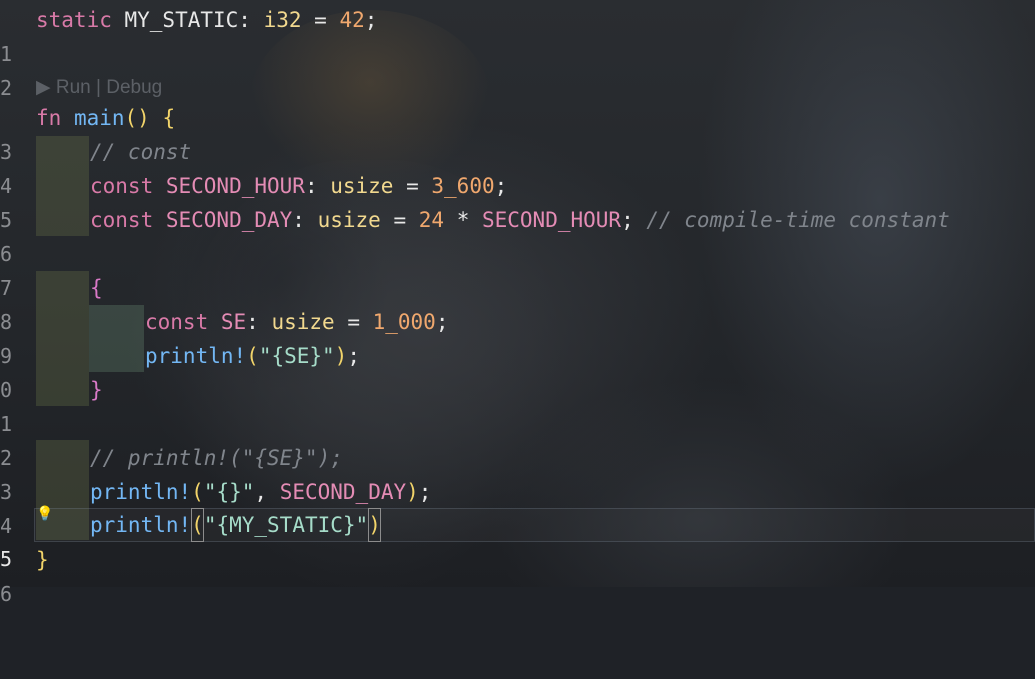 Image resolution: width=1035 pixels, height=679 pixels. Describe the element at coordinates (74, 20) in the screenshot. I see `keyword: static` at that location.